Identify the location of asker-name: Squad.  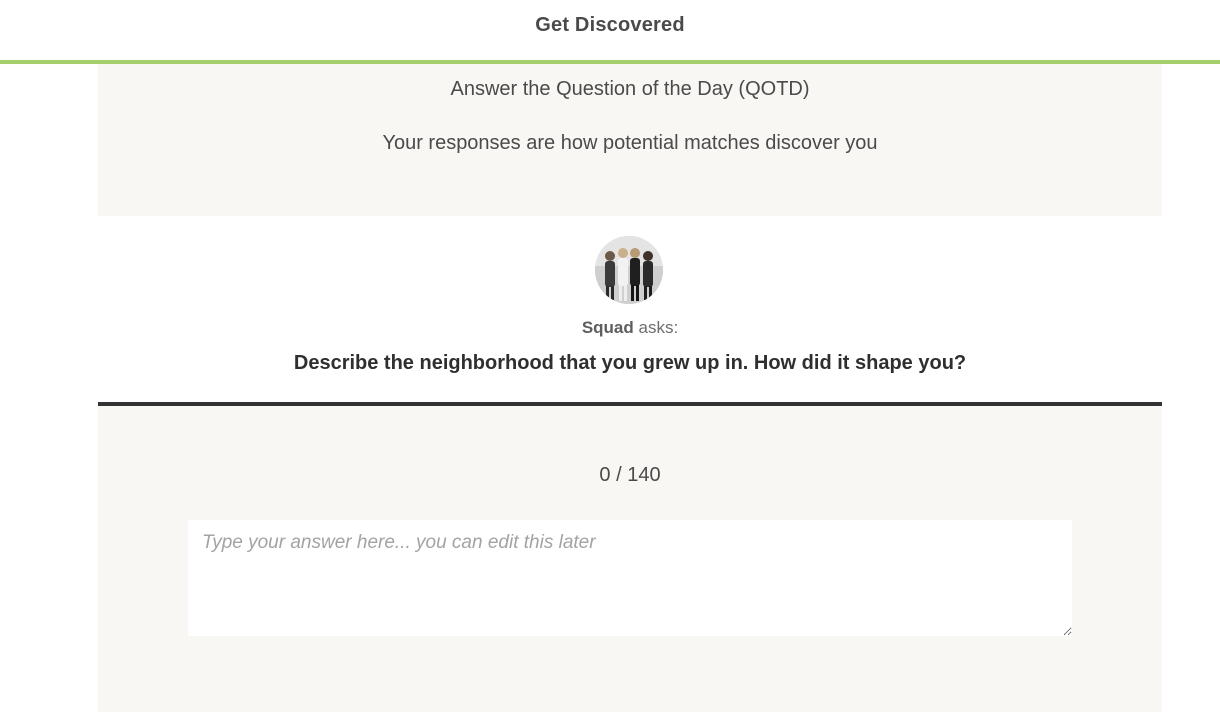
(608, 327).